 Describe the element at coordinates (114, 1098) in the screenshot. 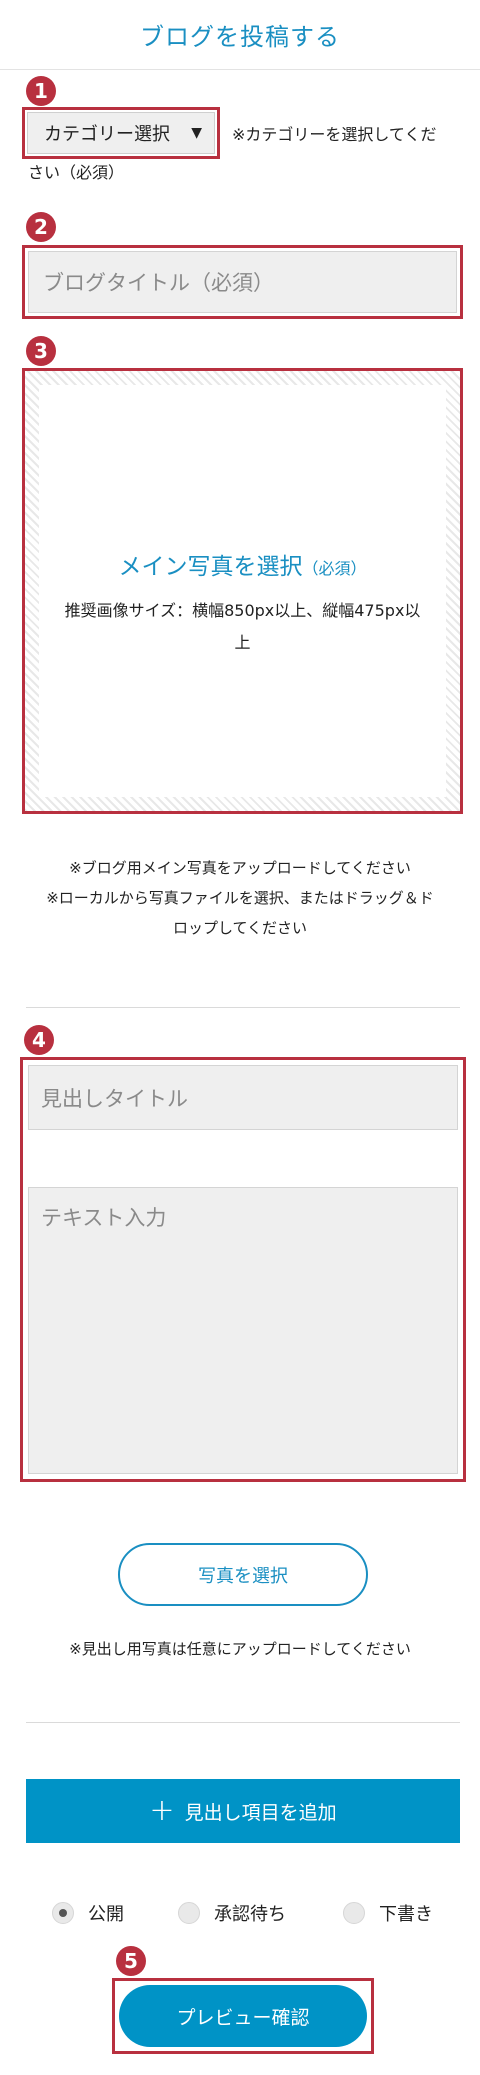

I see `heading-title-placeholder: 見出しタイトル` at that location.